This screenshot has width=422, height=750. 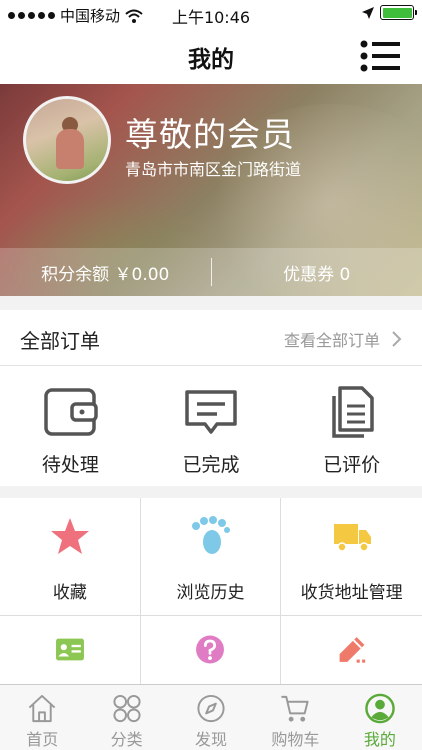 I want to click on list-menu-icon, so click(x=381, y=56).